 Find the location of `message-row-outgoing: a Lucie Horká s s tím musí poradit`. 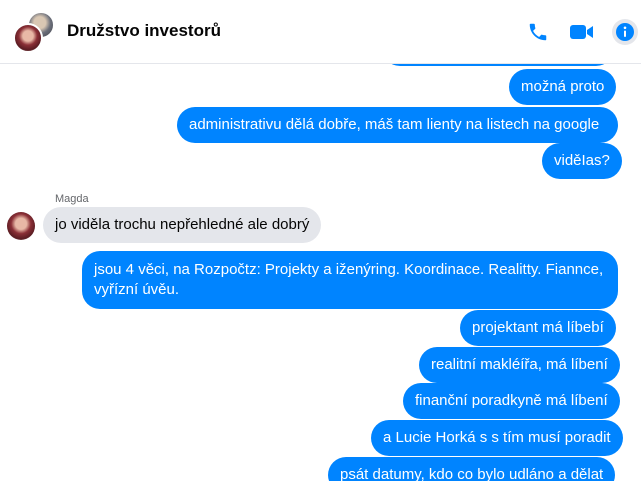

message-row-outgoing: a Lucie Horká s s tím musí poradit is located at coordinates (497, 438).